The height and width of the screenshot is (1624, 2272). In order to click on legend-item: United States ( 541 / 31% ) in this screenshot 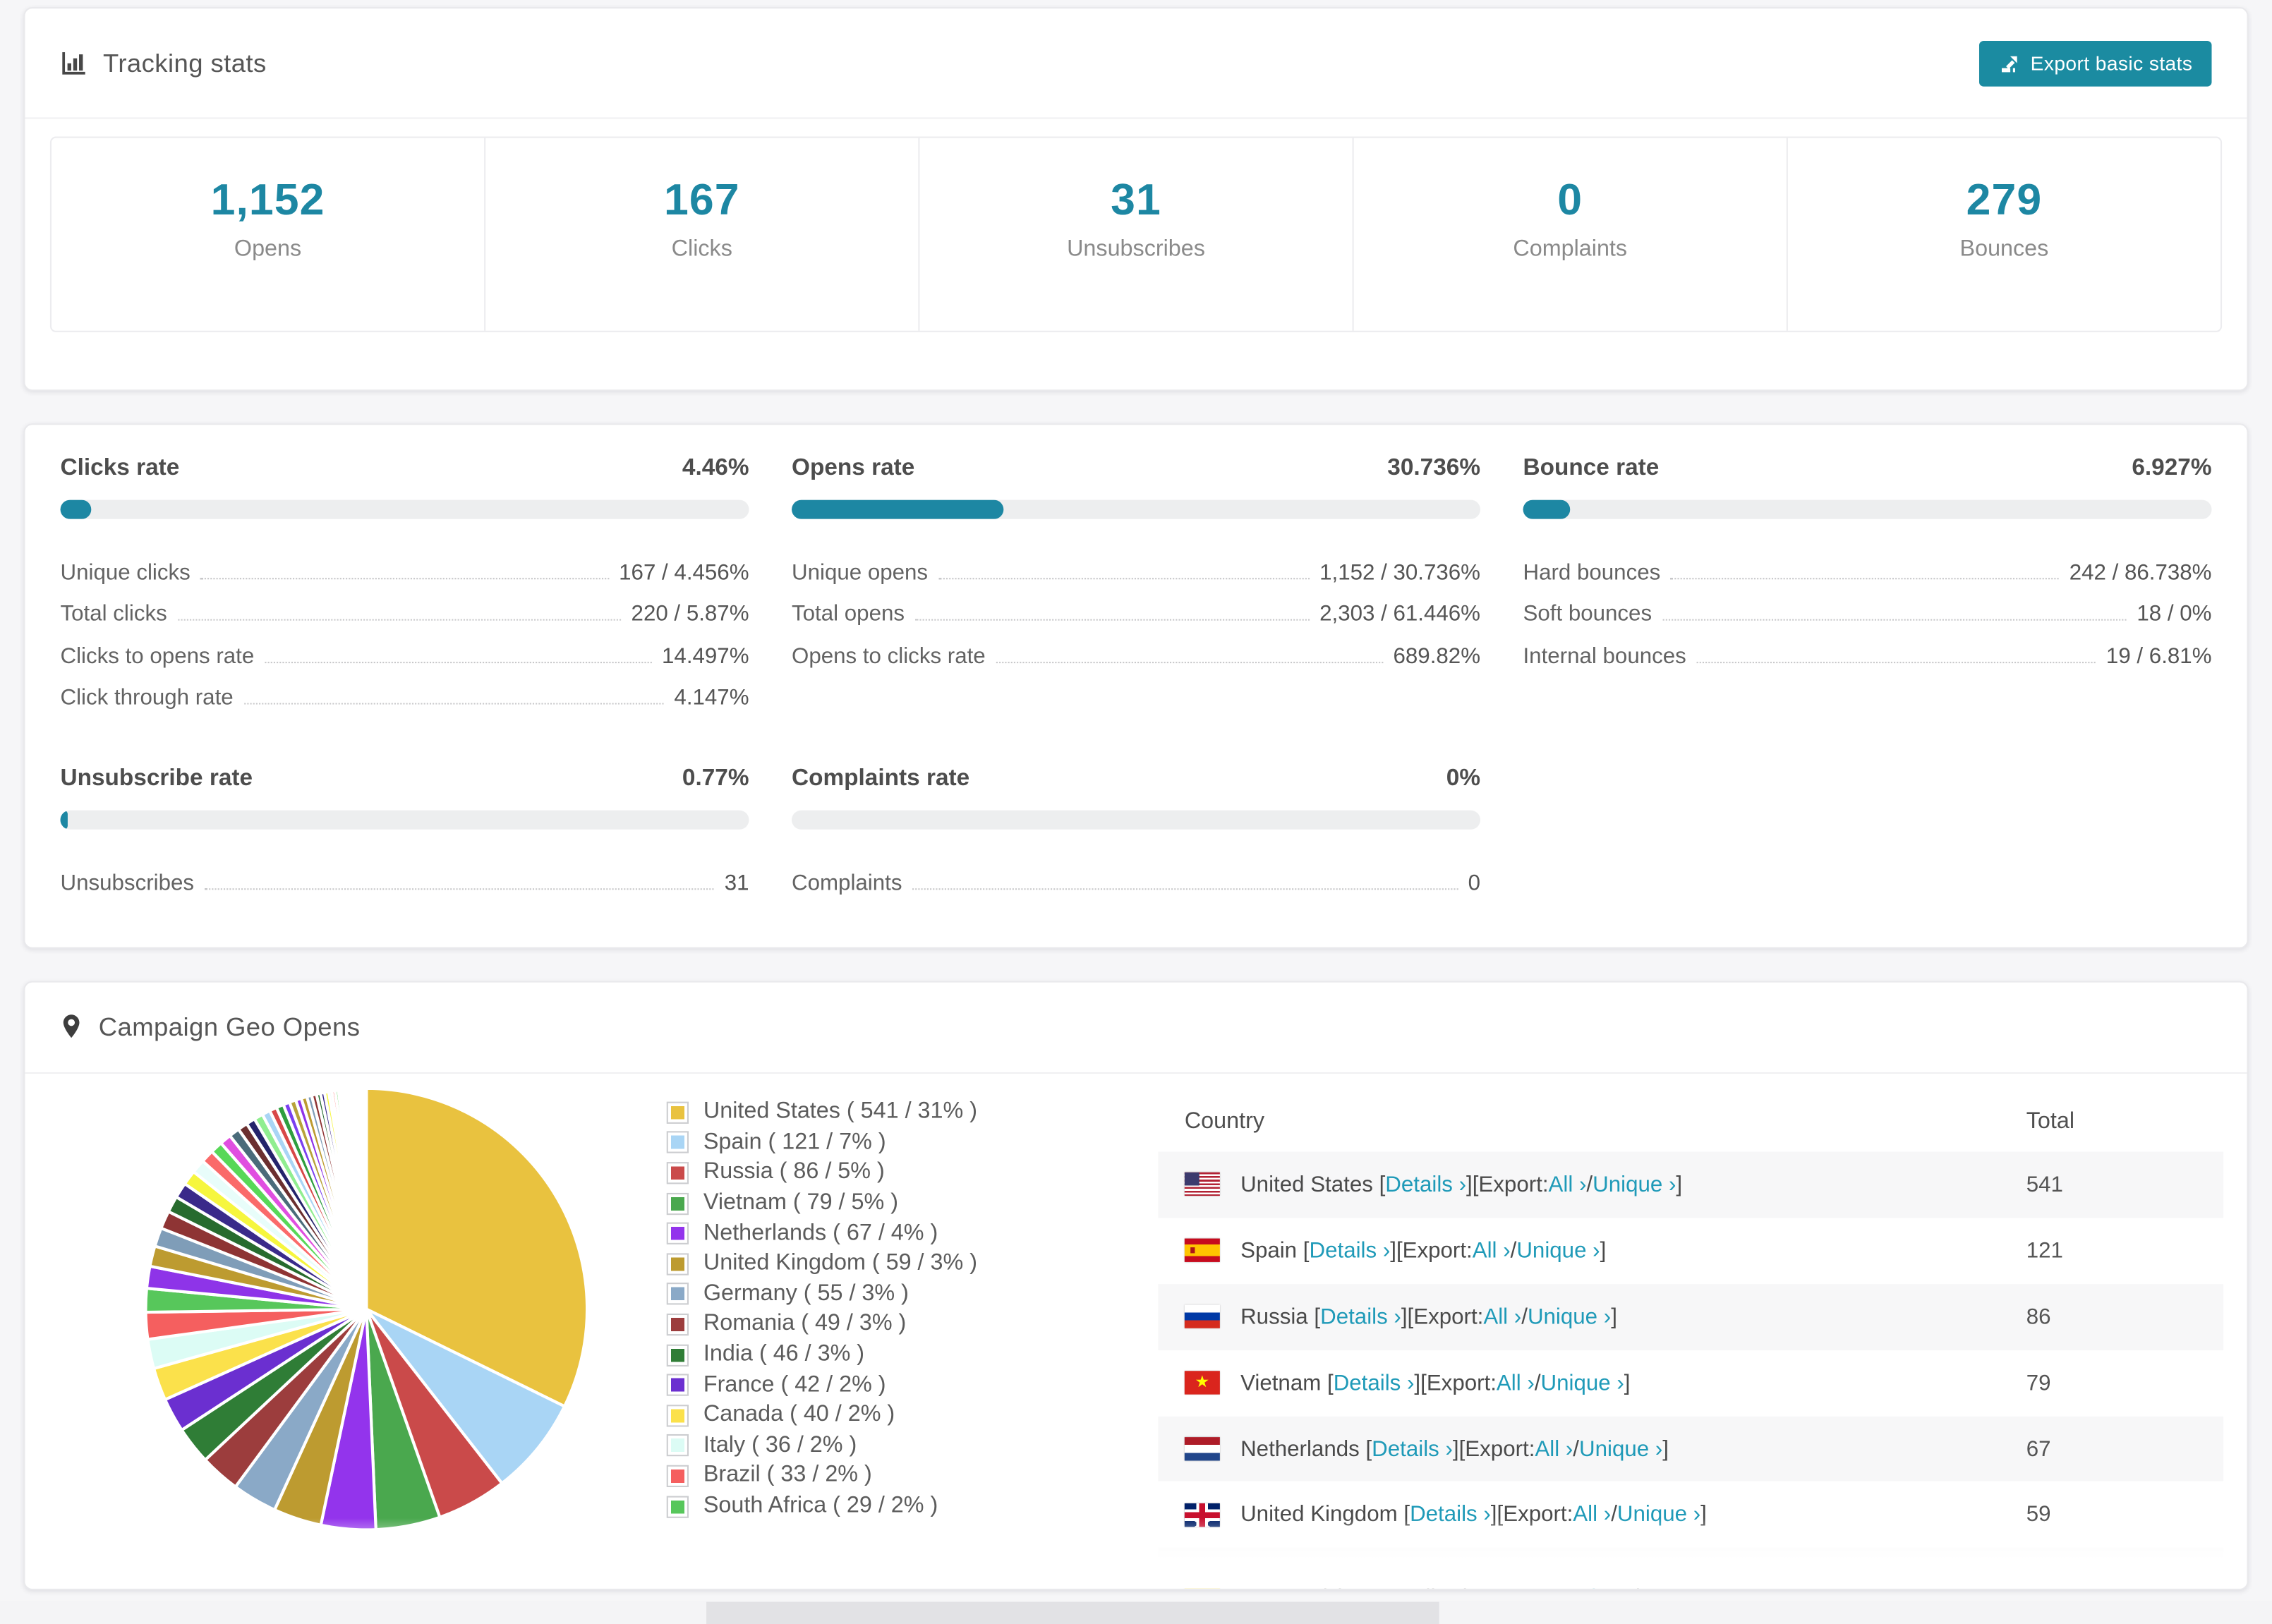, I will do `click(822, 1112)`.